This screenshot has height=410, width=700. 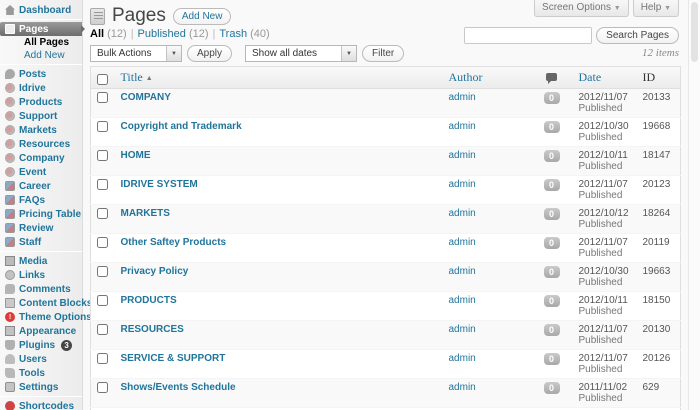 I want to click on sidebar-item-markets: Markets, so click(x=41, y=130).